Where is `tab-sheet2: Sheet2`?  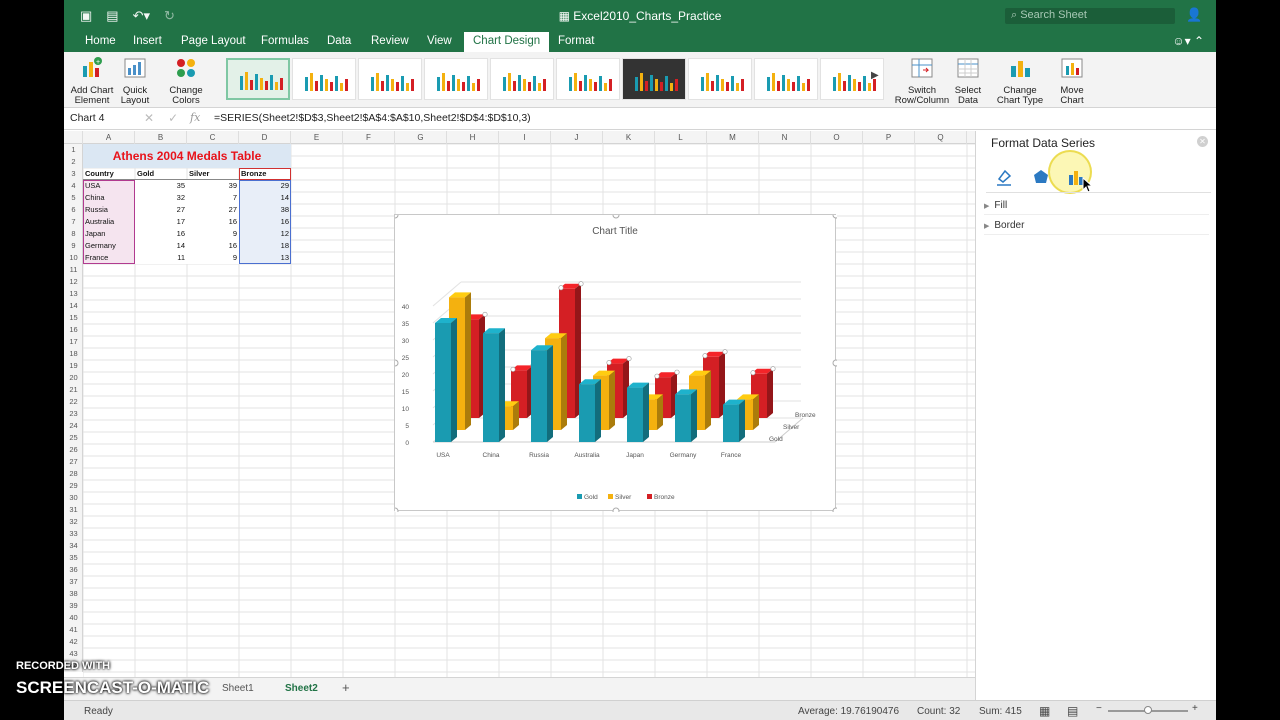
tab-sheet2: Sheet2 is located at coordinates (301, 688).